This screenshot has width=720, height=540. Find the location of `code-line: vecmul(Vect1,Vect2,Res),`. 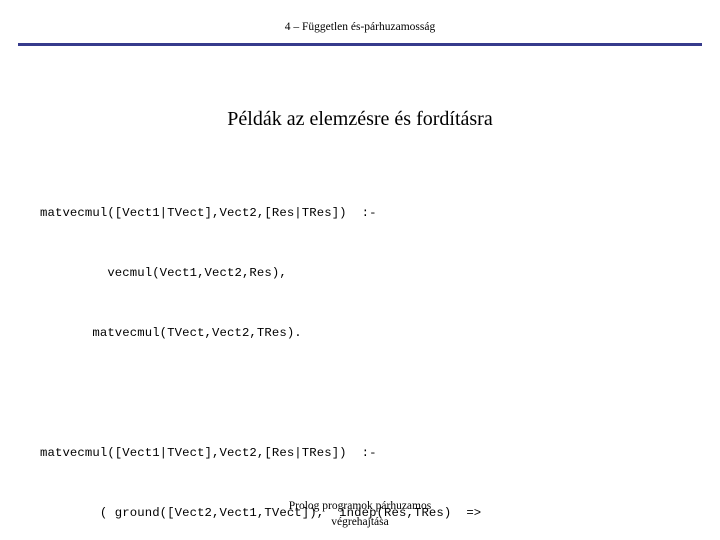

code-line: vecmul(Vect1,Vect2,Res), is located at coordinates (163, 273).